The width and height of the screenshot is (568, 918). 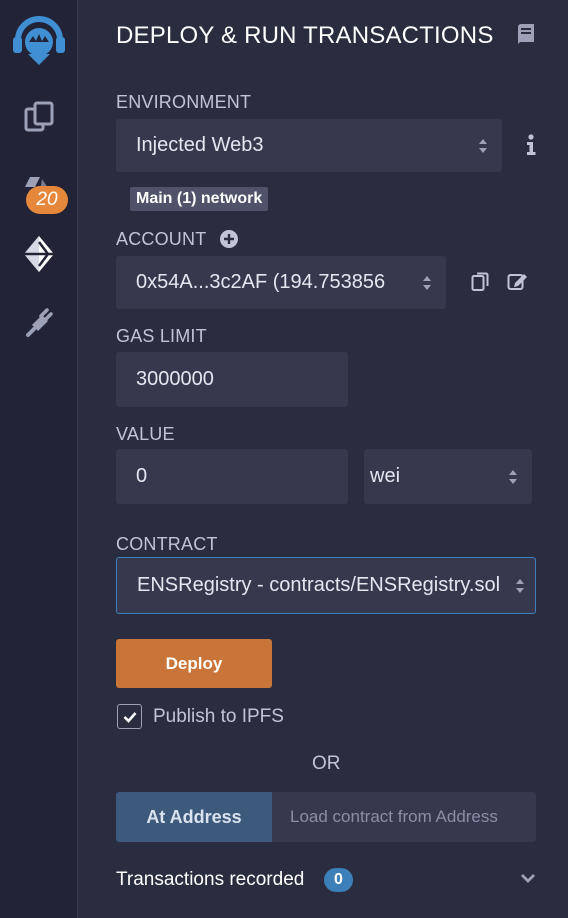 What do you see at coordinates (338, 880) in the screenshot?
I see `transactions-count-badge: 0` at bounding box center [338, 880].